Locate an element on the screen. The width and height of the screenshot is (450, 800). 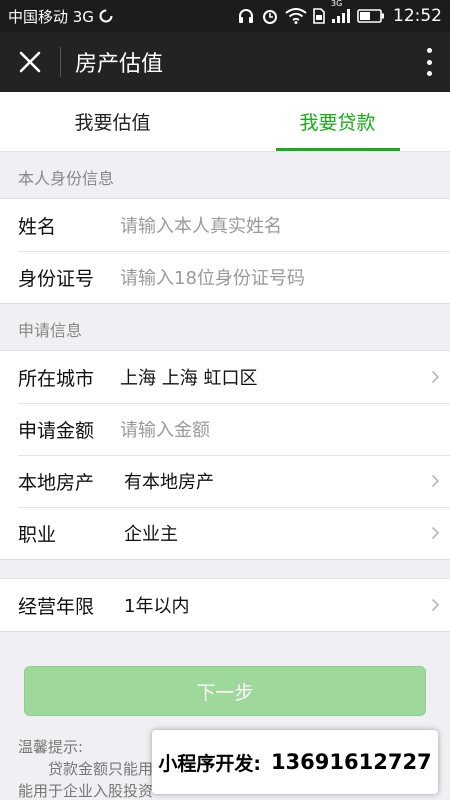
years-label: 经营年限 is located at coordinates (56, 606).